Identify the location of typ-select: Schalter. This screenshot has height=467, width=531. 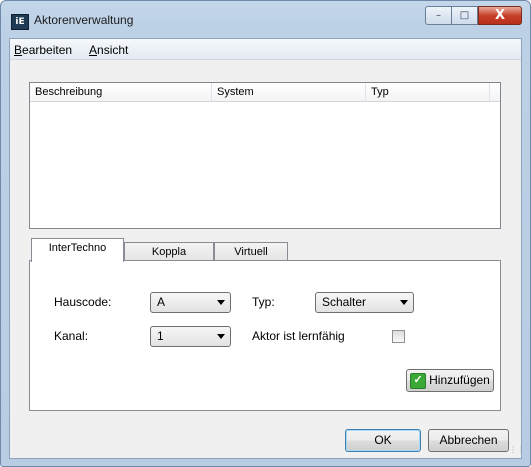
(364, 302).